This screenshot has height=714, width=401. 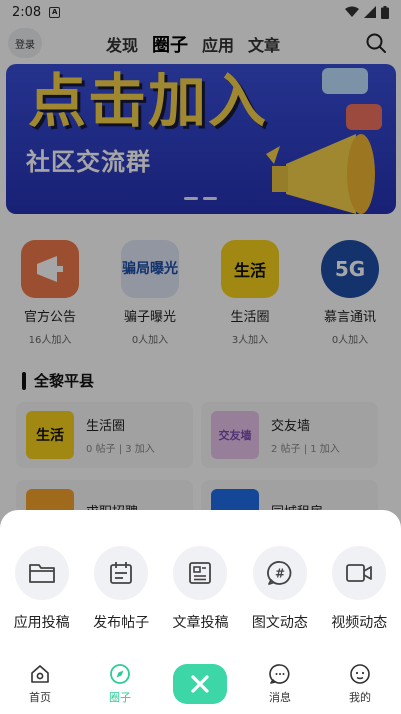 What do you see at coordinates (120, 697) in the screenshot?
I see `nav-label: 圈子` at bounding box center [120, 697].